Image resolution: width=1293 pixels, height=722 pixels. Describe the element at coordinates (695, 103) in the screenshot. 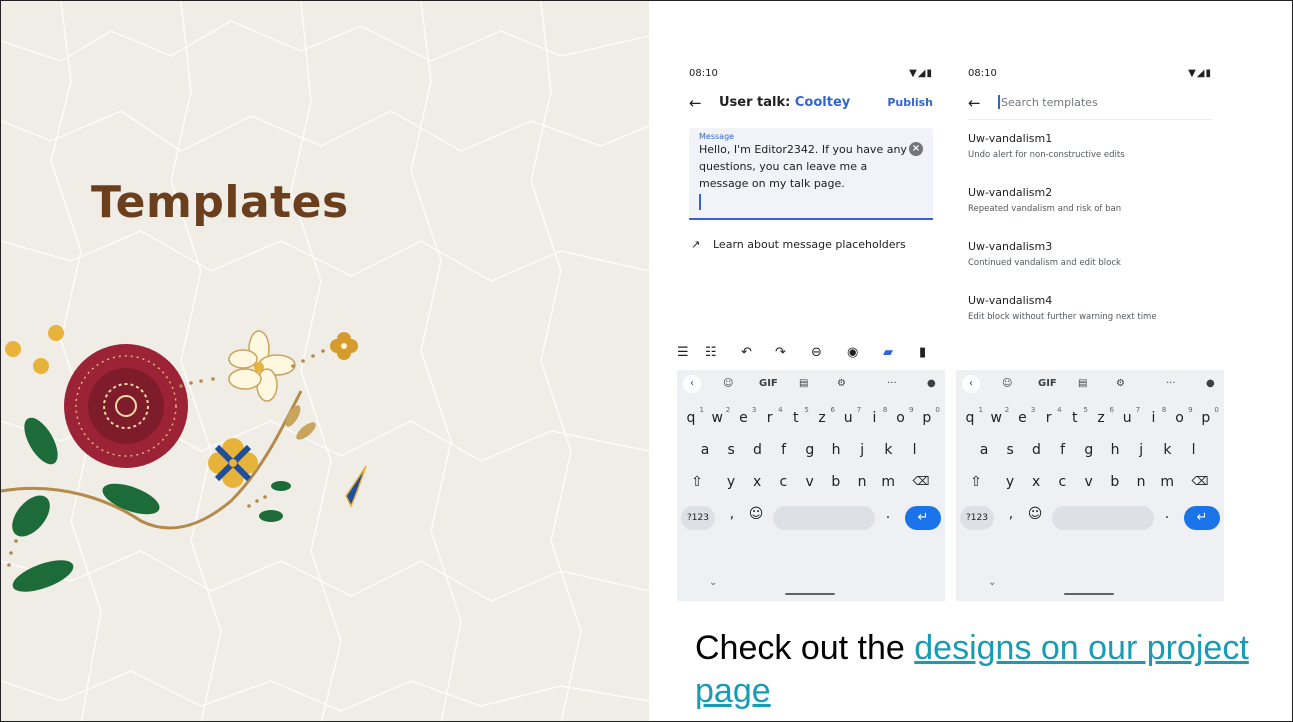

I see `arrow-left-icon: ←` at that location.